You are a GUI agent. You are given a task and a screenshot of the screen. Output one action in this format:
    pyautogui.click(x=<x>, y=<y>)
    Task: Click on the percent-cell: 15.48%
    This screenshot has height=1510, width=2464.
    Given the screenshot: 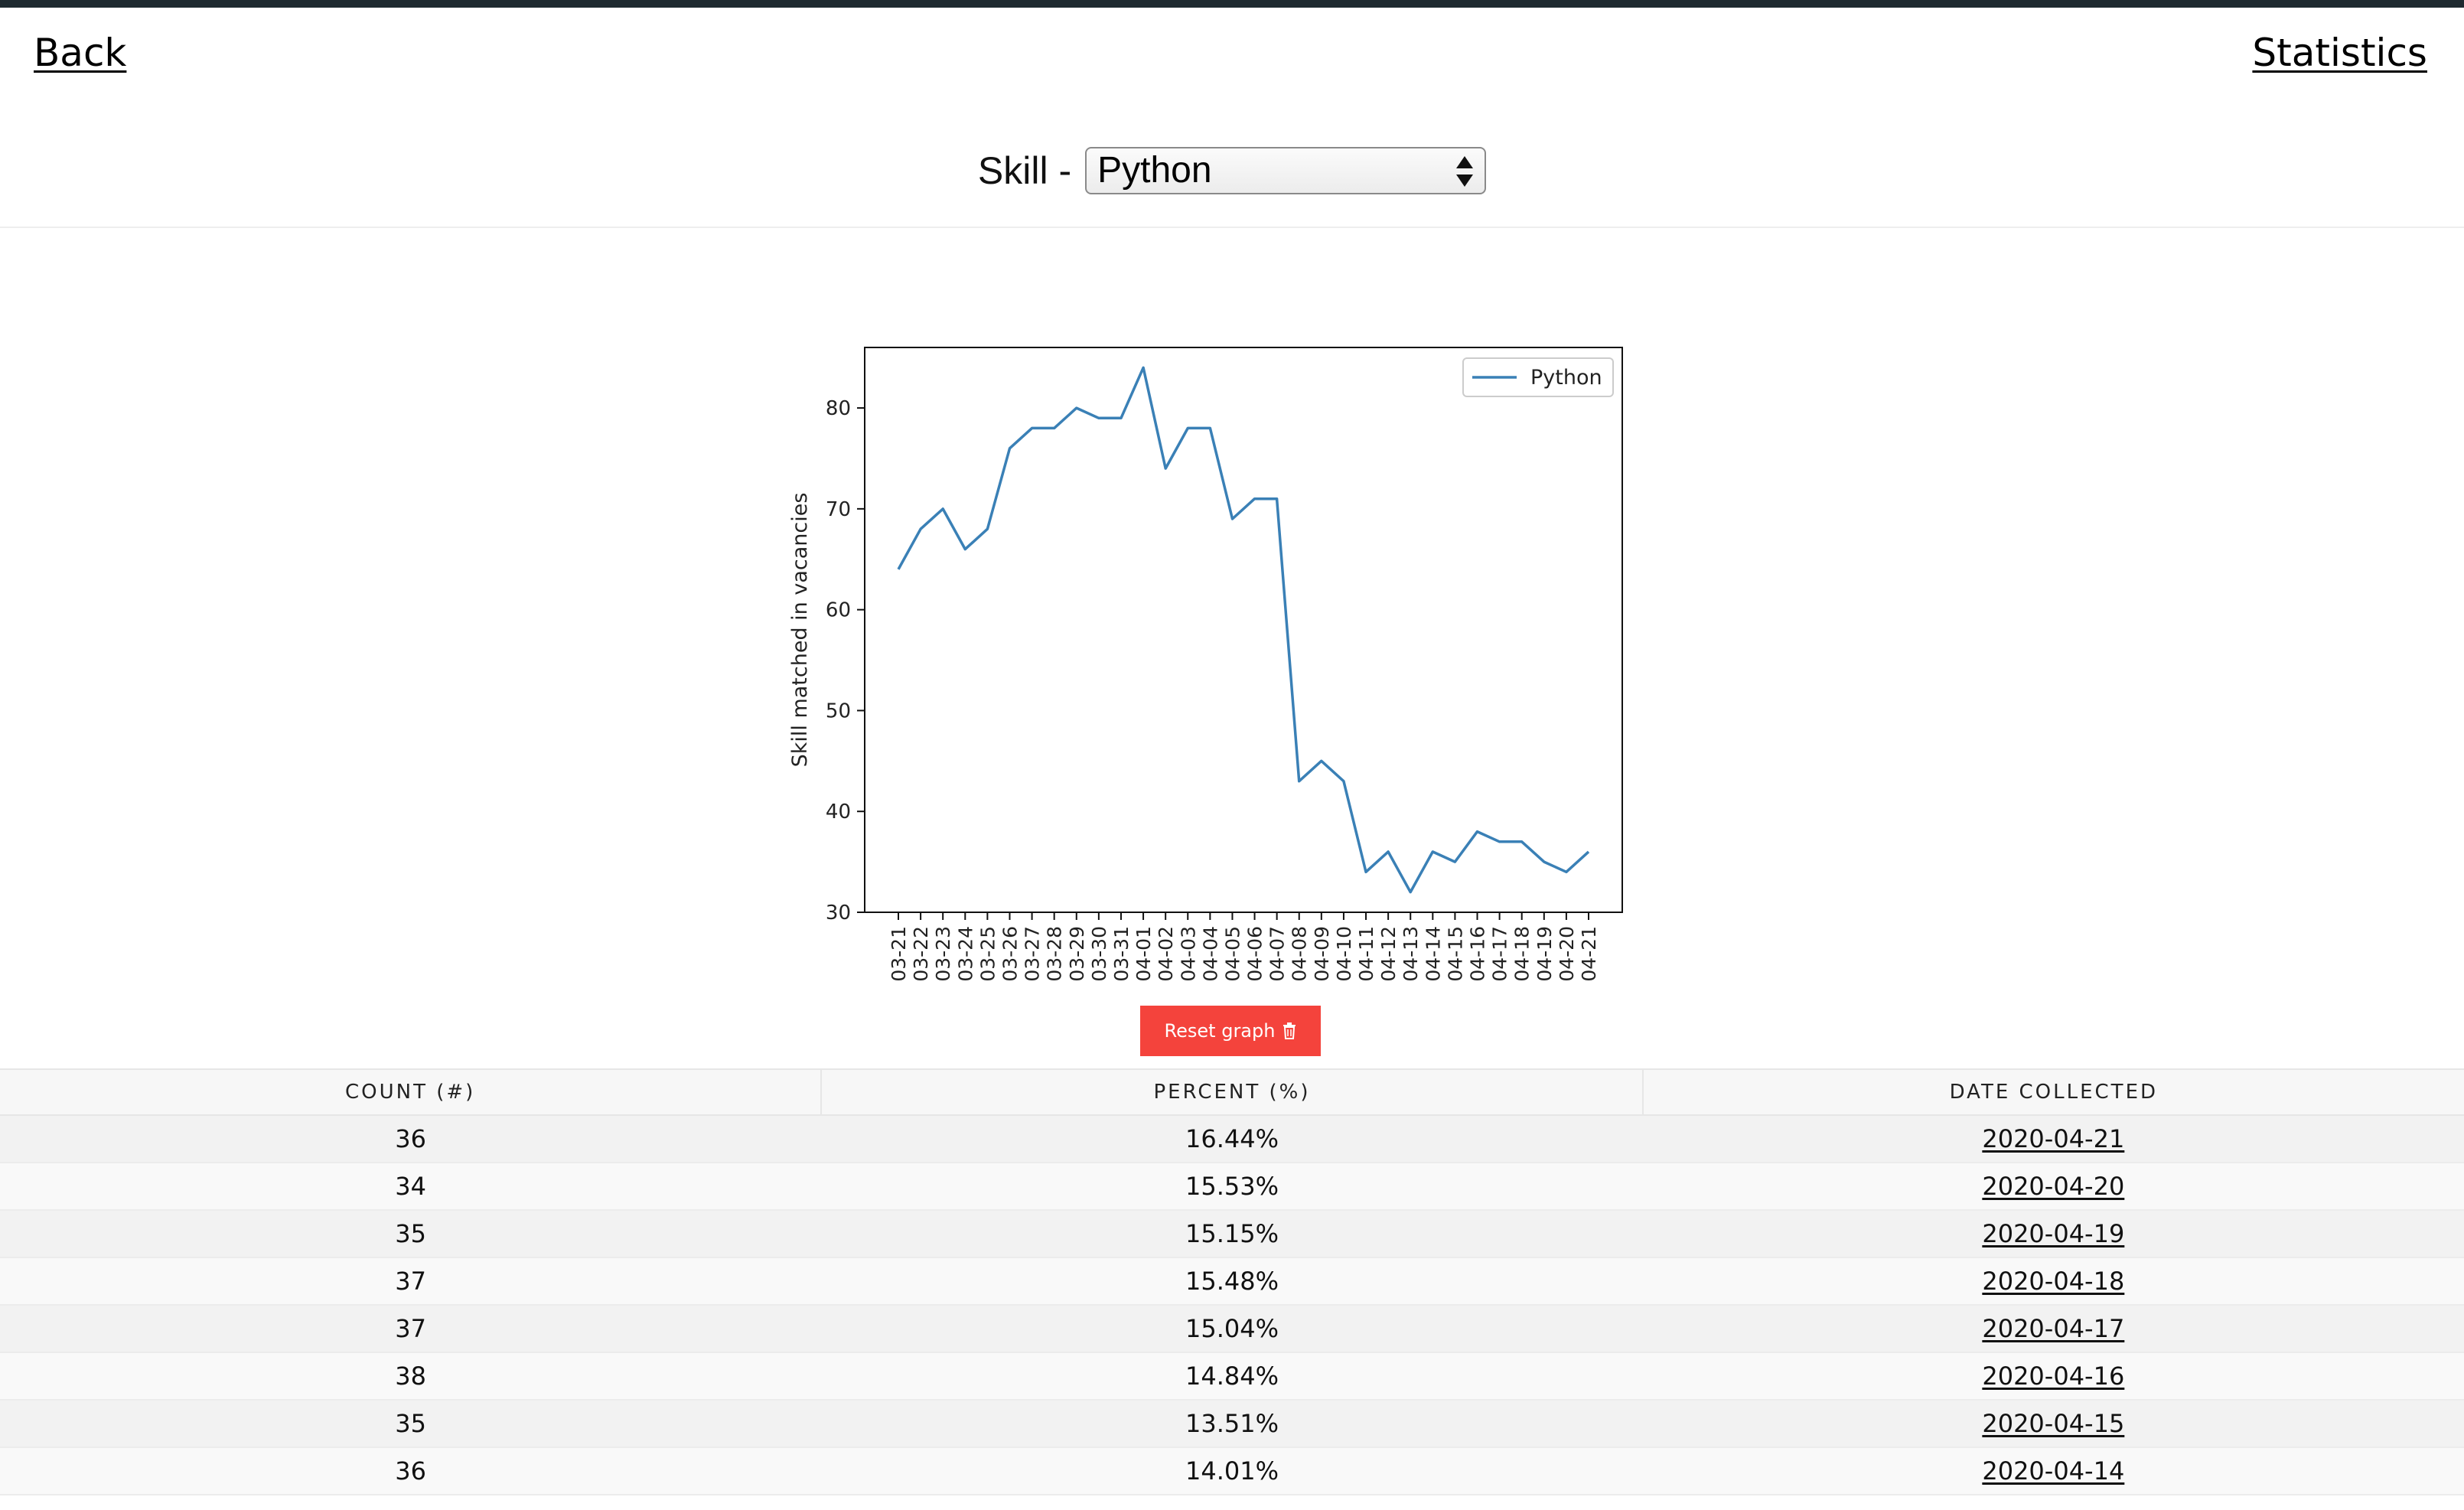 What is the action you would take?
    pyautogui.click(x=1232, y=1281)
    